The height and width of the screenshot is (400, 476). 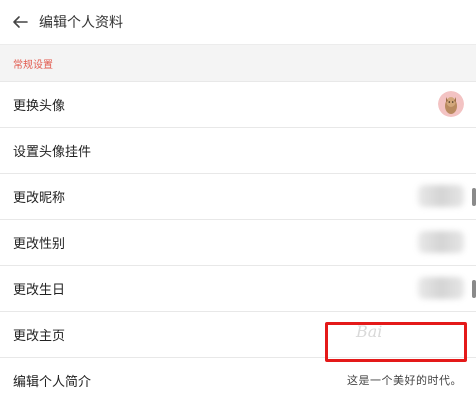 What do you see at coordinates (238, 22) in the screenshot?
I see `top-bar: 编辑个人资料` at bounding box center [238, 22].